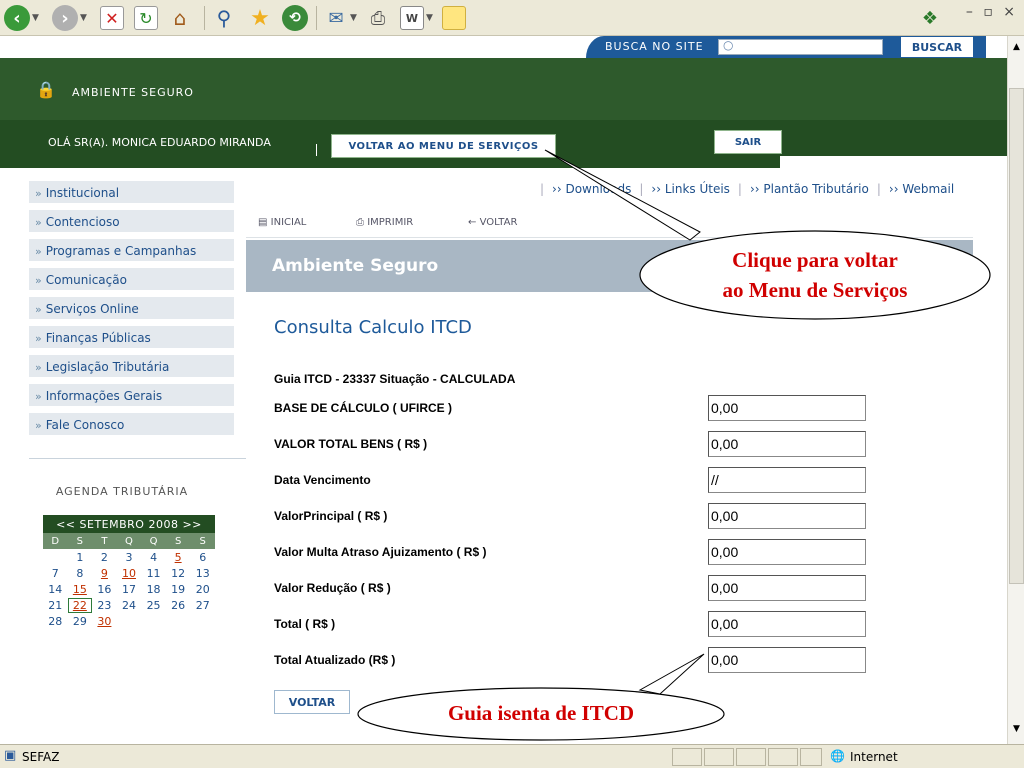  Describe the element at coordinates (671, 674) in the screenshot. I see `bottom-callout-pointer` at that location.